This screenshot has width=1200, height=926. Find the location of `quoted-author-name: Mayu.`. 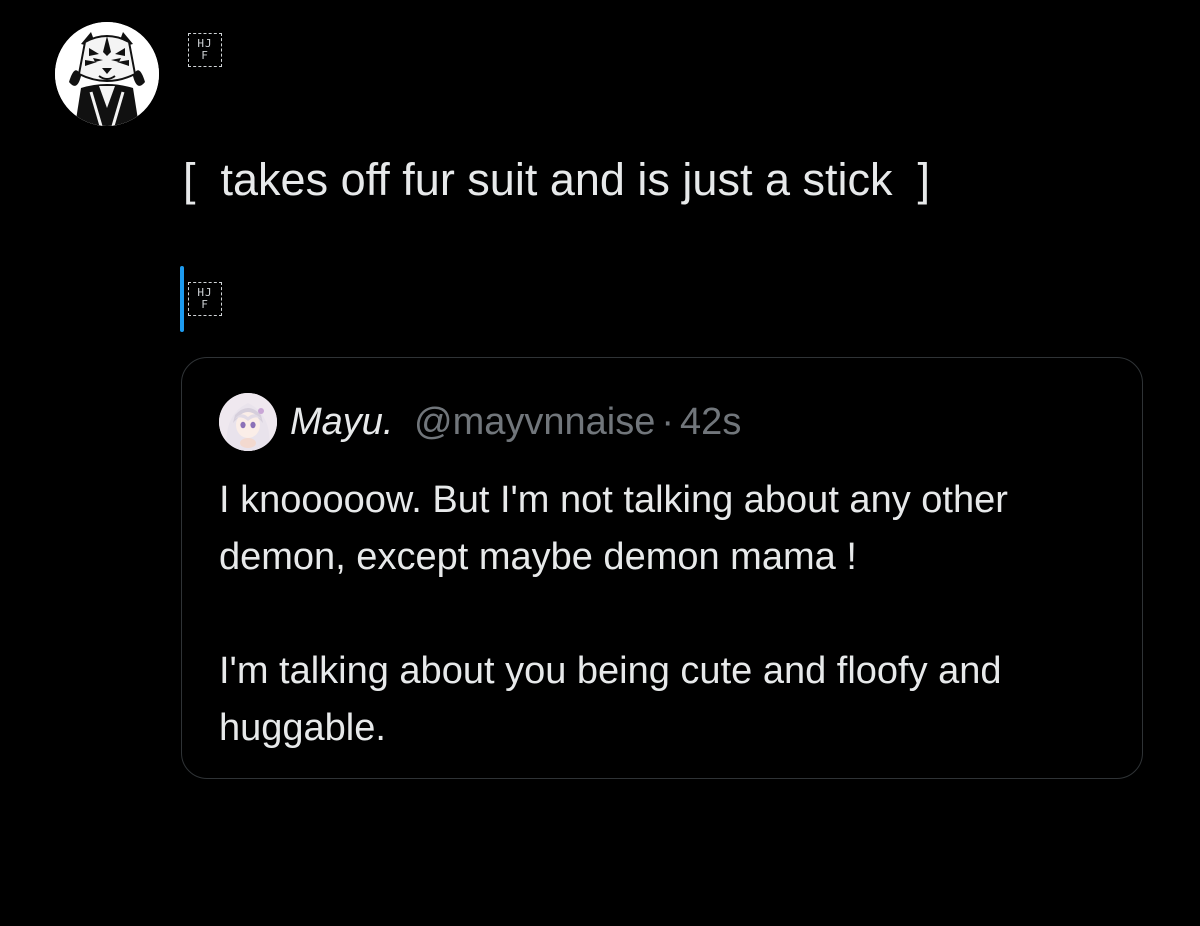

quoted-author-name: Mayu. is located at coordinates (341, 422).